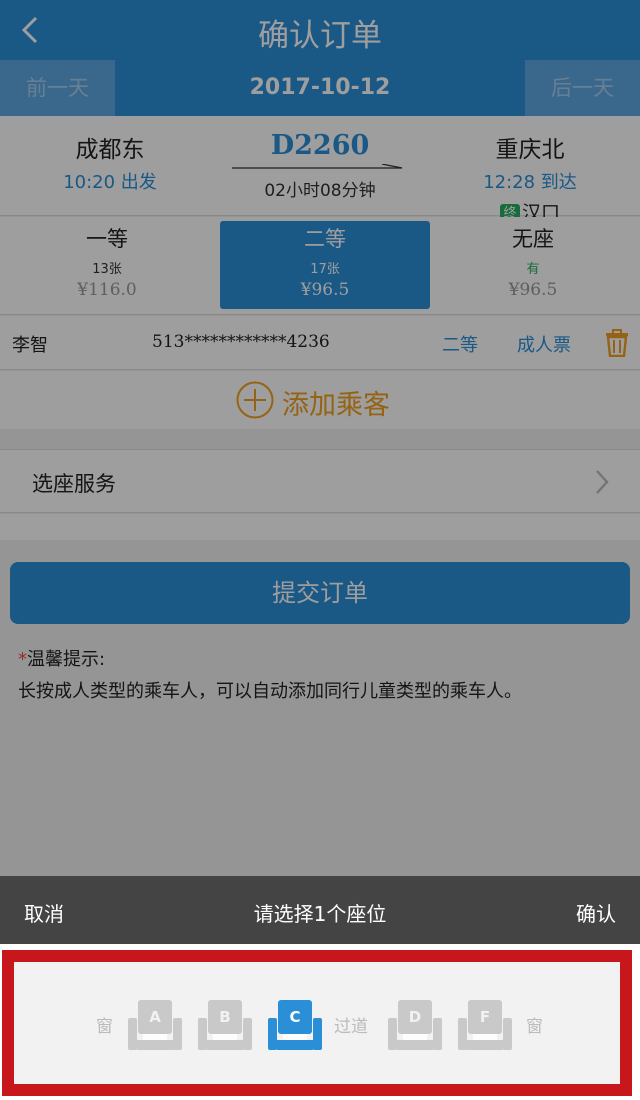  Describe the element at coordinates (485, 1017) in the screenshot. I see `seat-letter: F` at that location.